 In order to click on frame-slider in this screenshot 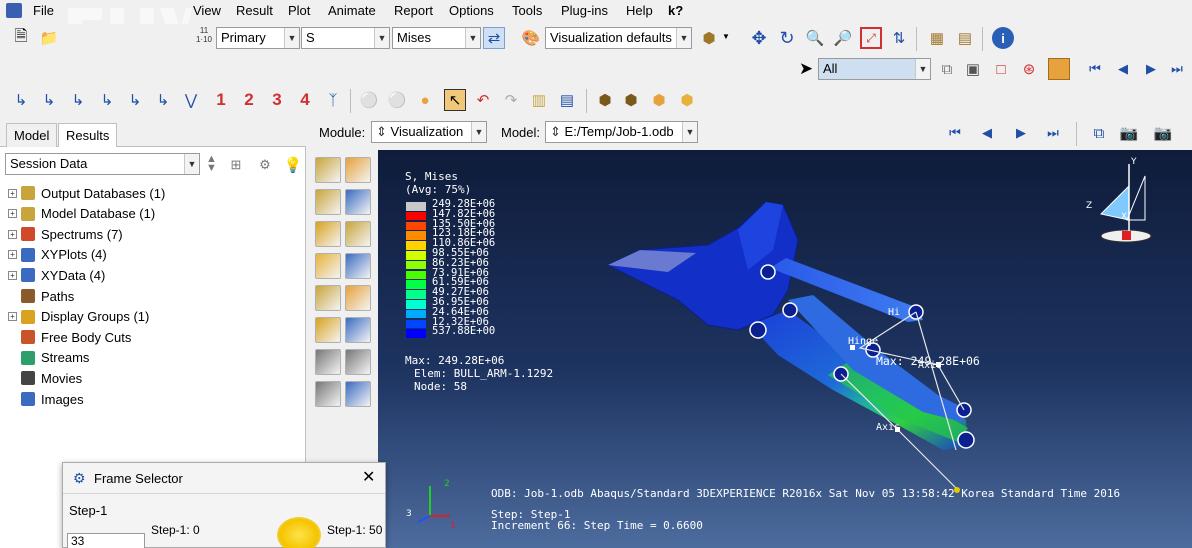, I will do `click(263, 532)`.